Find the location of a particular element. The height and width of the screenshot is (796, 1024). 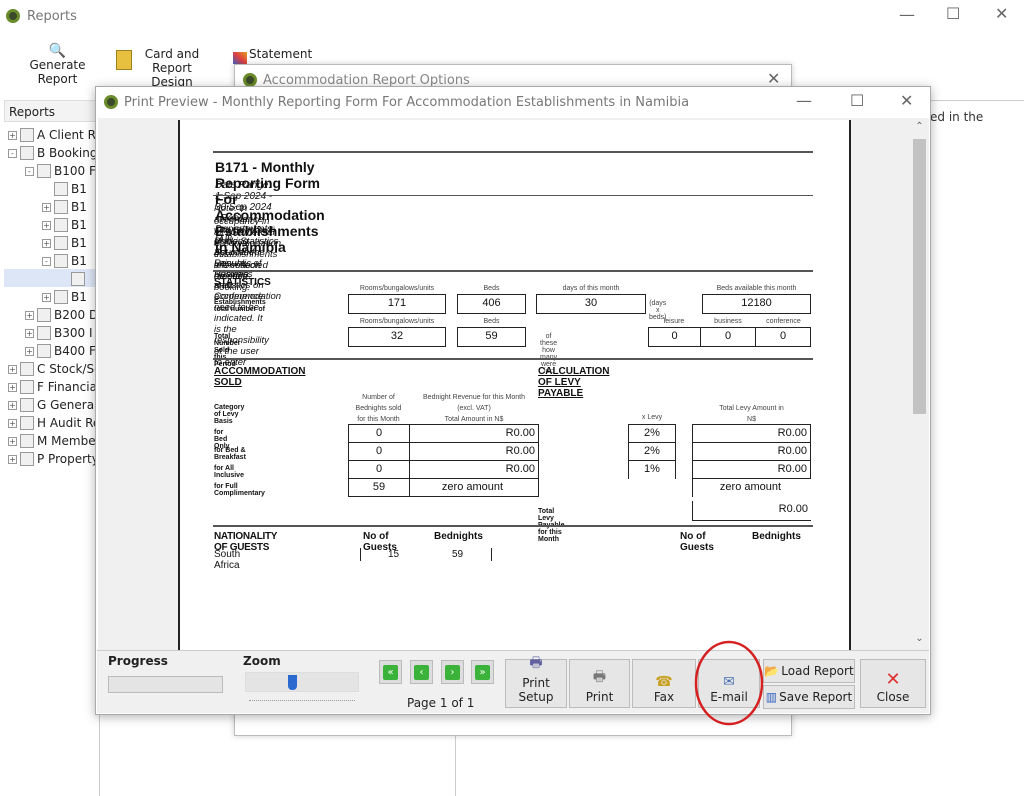

next-page-button: › is located at coordinates (452, 672).